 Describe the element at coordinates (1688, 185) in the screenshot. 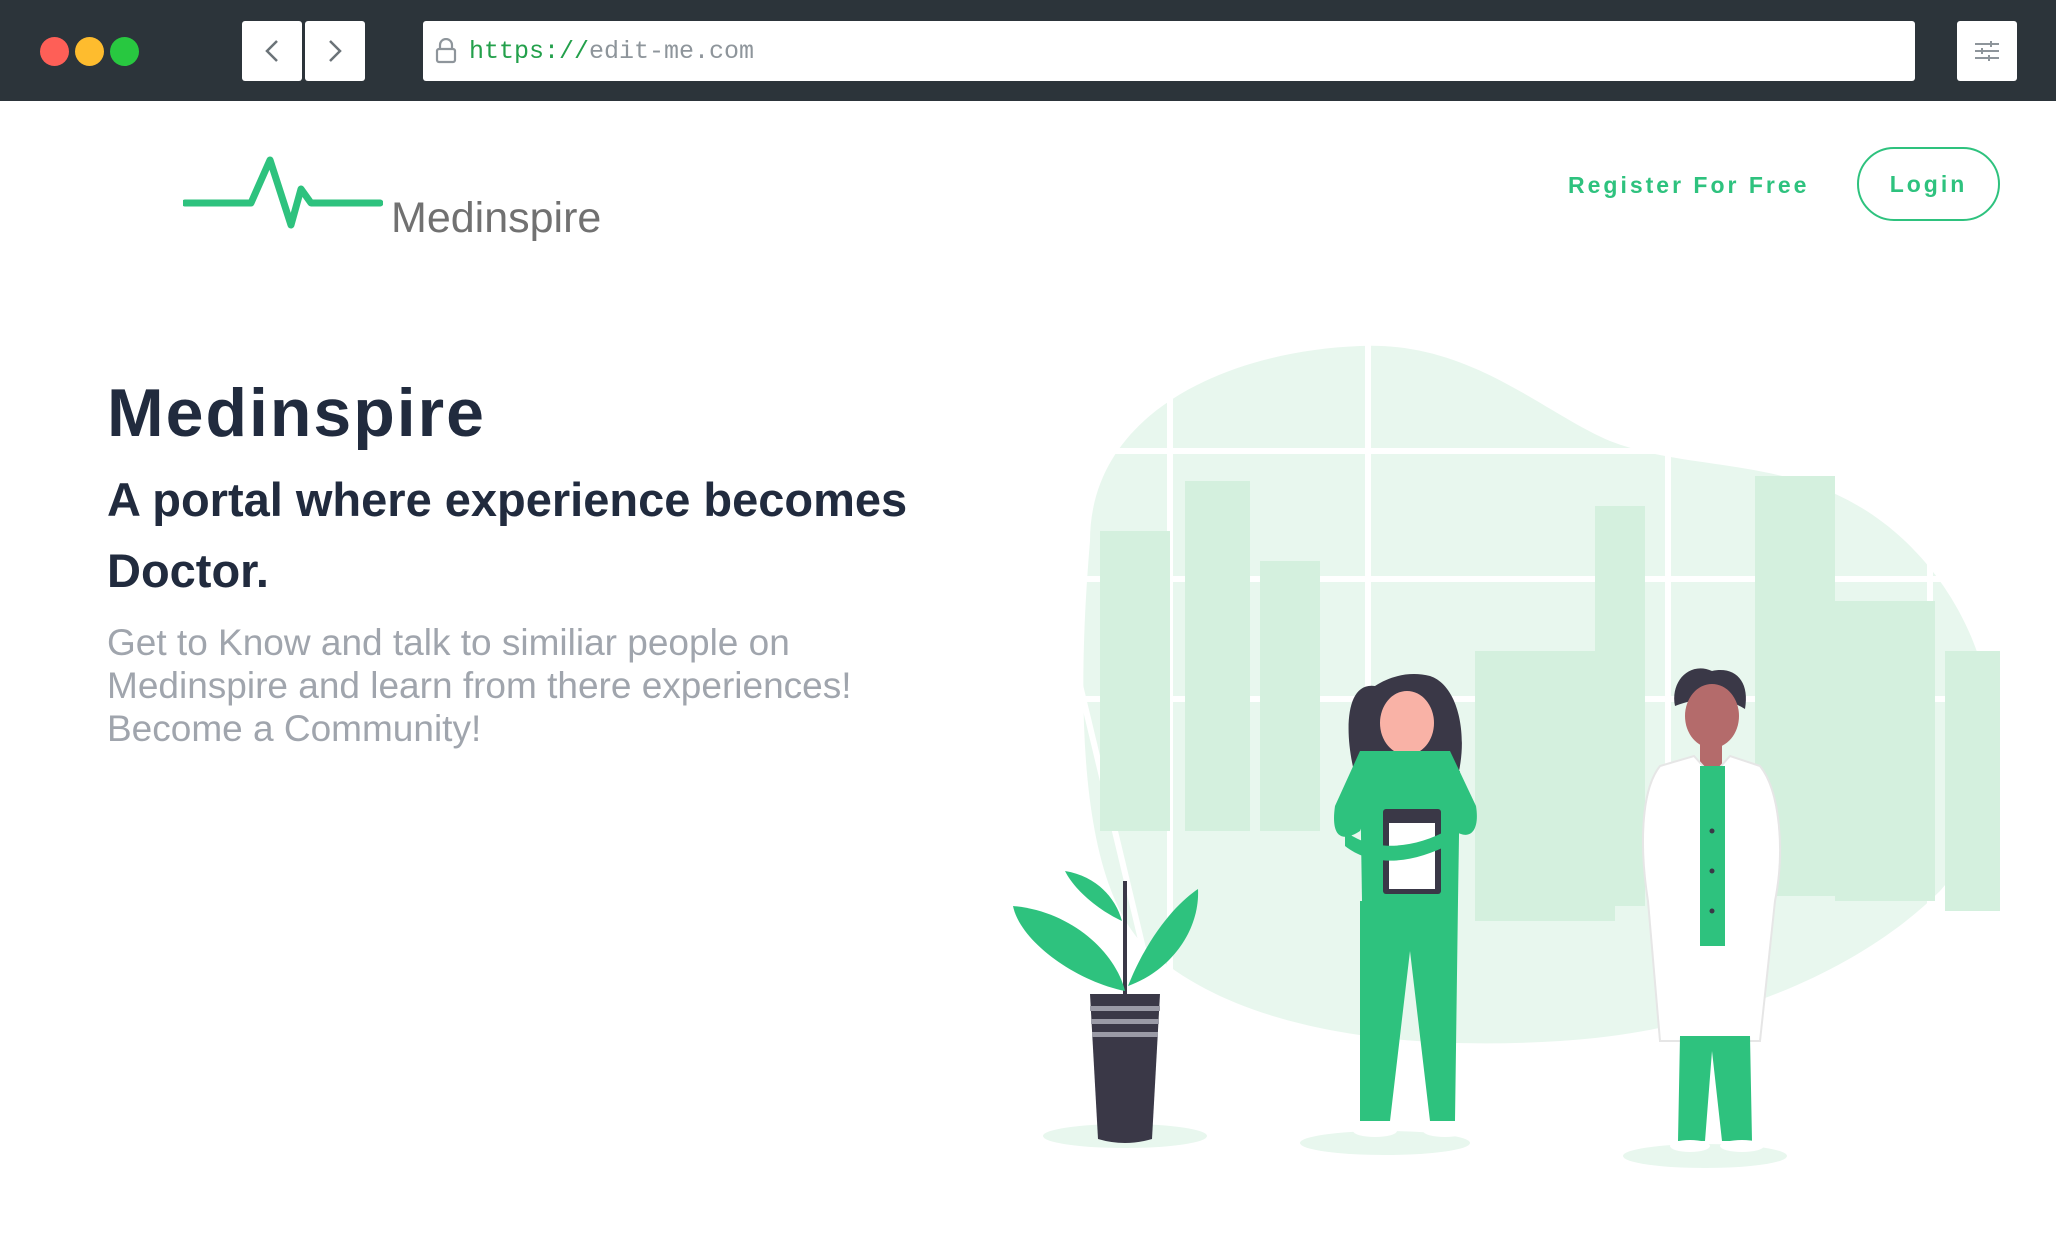

I see `register-link: Register For Free` at that location.